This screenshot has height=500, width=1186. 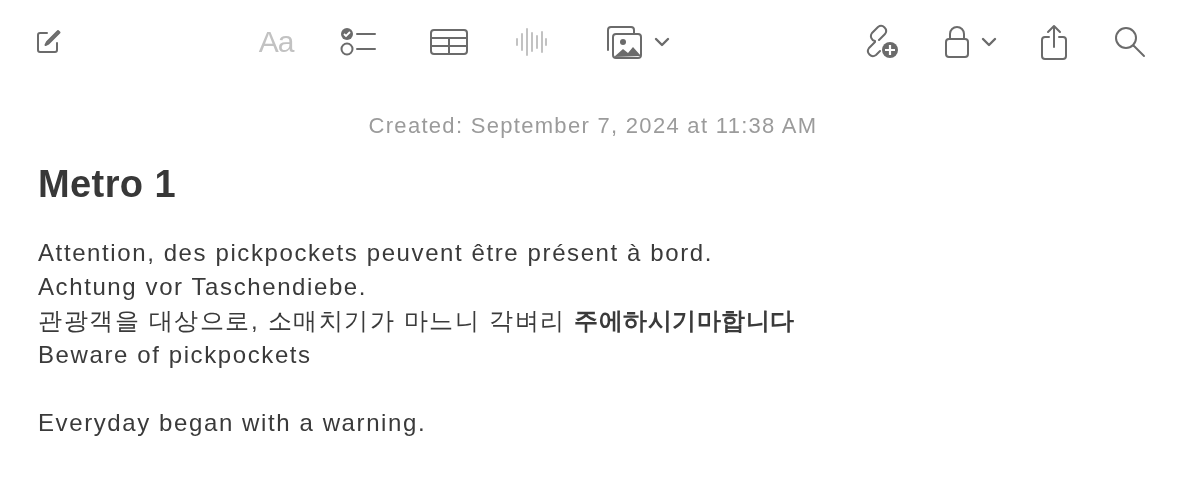 I want to click on created-date: Created: September 7, 2024 at 11:38 AM, so click(x=593, y=126).